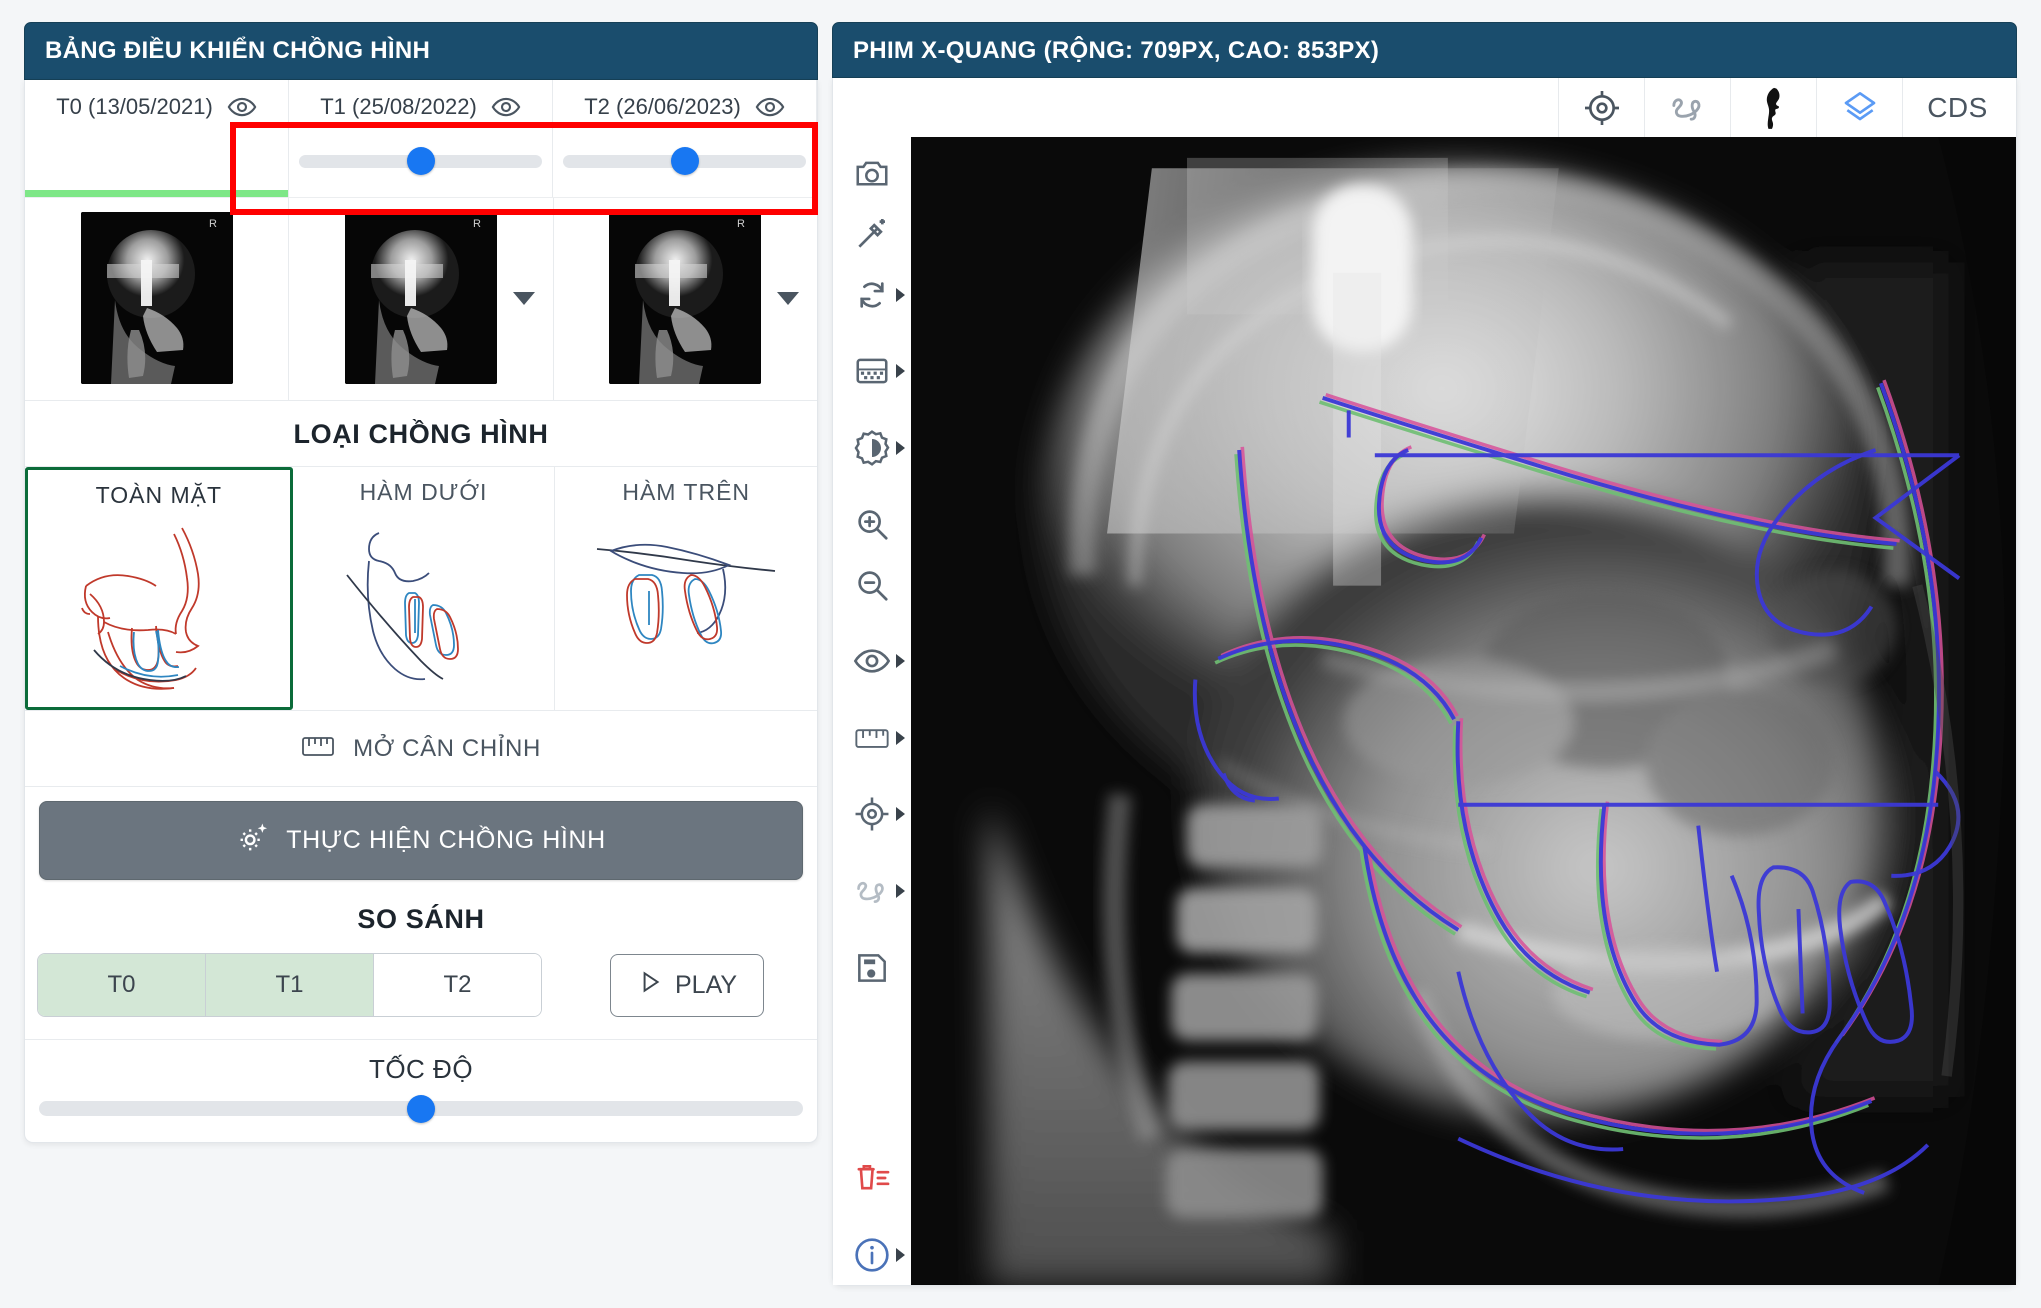 This screenshot has height=1308, width=2041. What do you see at coordinates (134, 106) in the screenshot?
I see `timepoint-label-t0: T0 (13/05/2021)` at bounding box center [134, 106].